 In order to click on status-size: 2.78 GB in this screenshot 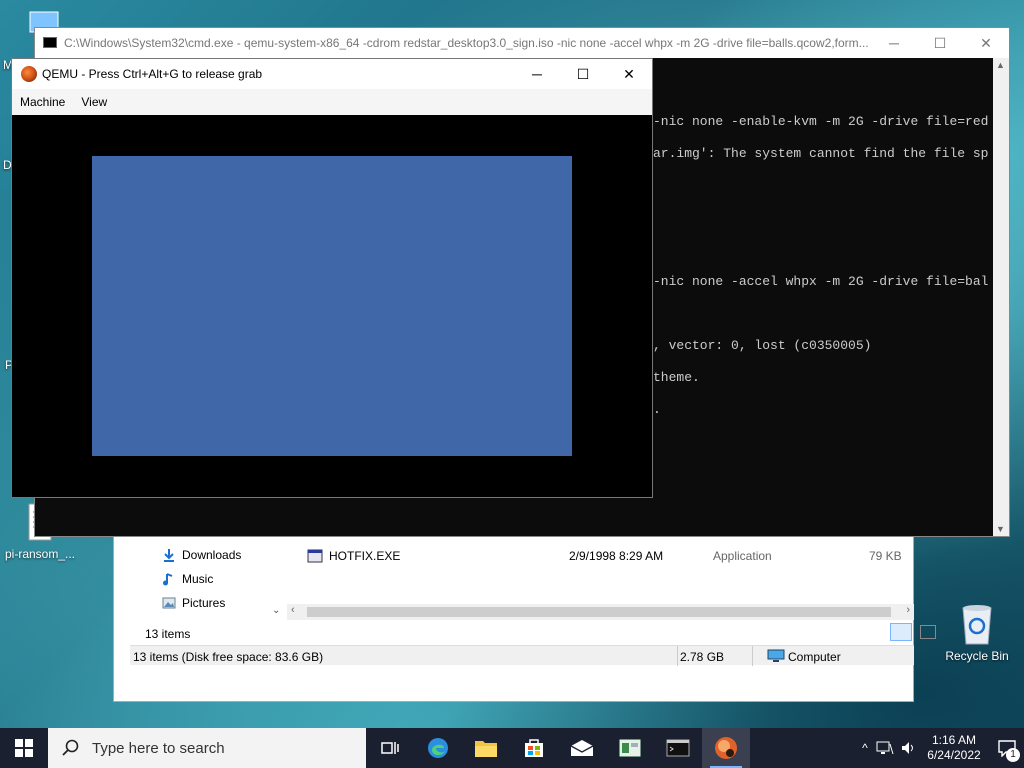, I will do `click(702, 657)`.